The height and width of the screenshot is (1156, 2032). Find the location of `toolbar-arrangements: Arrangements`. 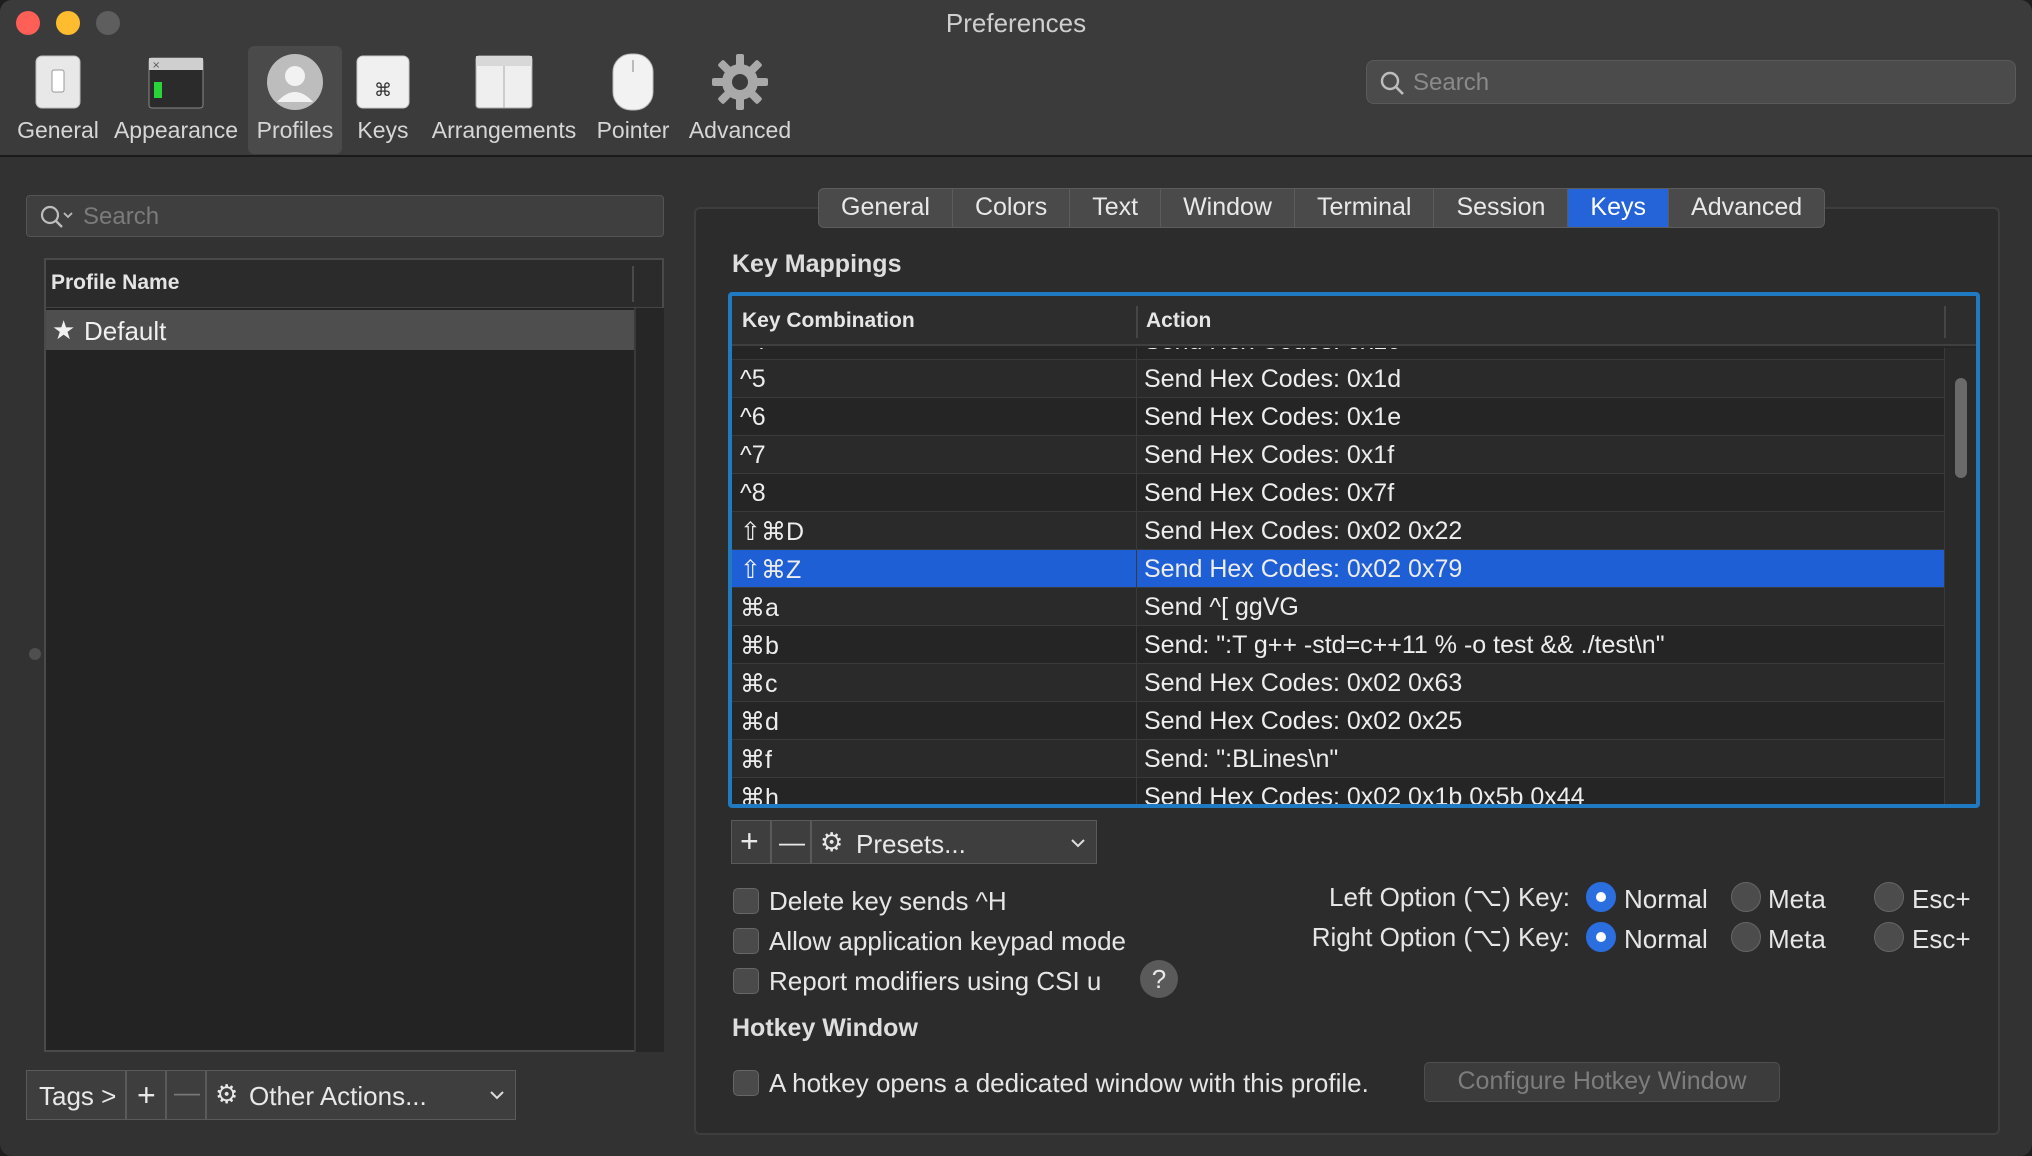

toolbar-arrangements: Arrangements is located at coordinates (504, 100).